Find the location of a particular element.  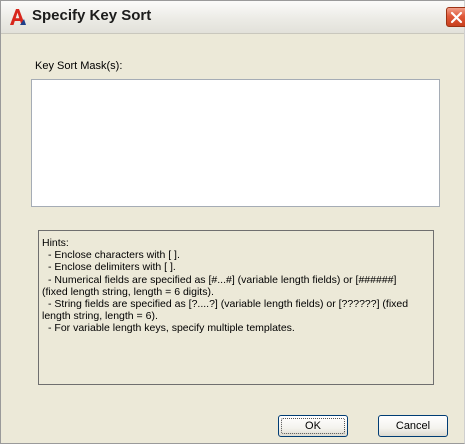

cancel-button-label: Cancel is located at coordinates (413, 426).